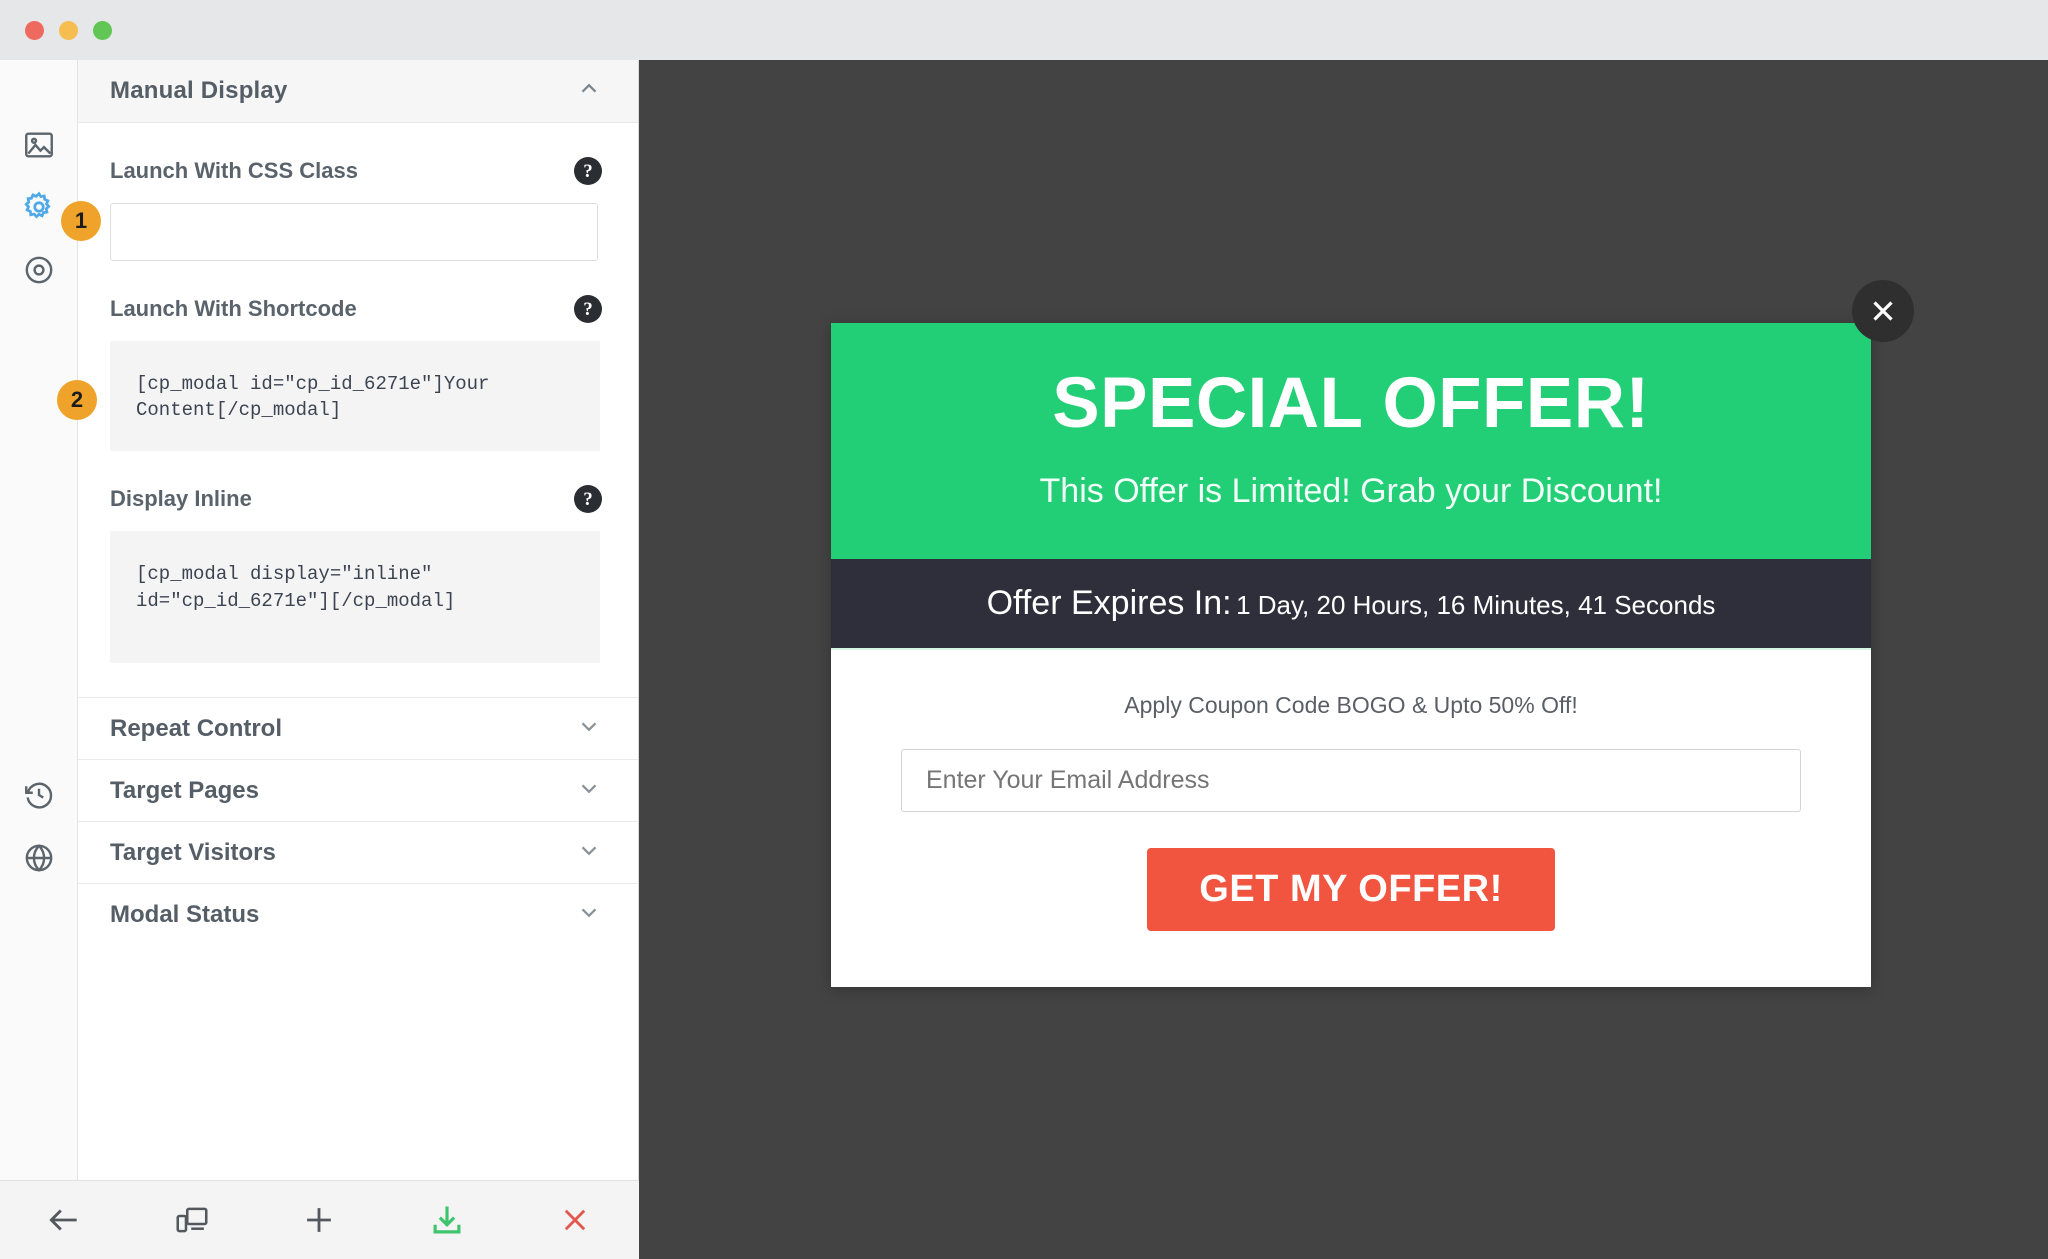 Image resolution: width=2048 pixels, height=1259 pixels. What do you see at coordinates (181, 499) in the screenshot?
I see `field-label: Display Inline` at bounding box center [181, 499].